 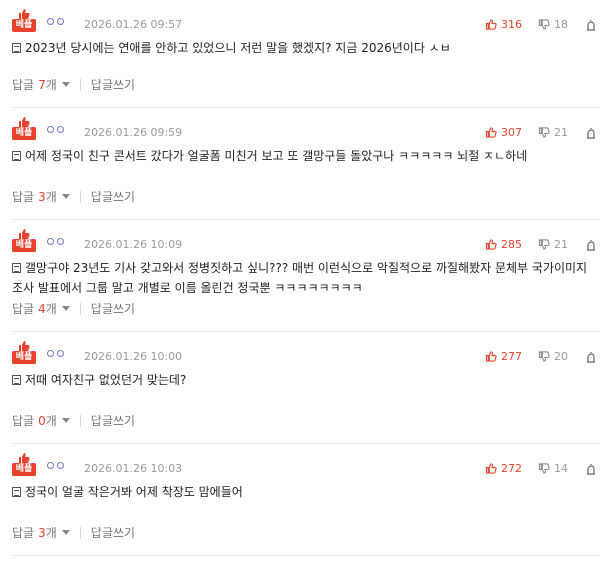 I want to click on comment-text: 저때 여자친구 없었던거 맞는데?, so click(x=106, y=380).